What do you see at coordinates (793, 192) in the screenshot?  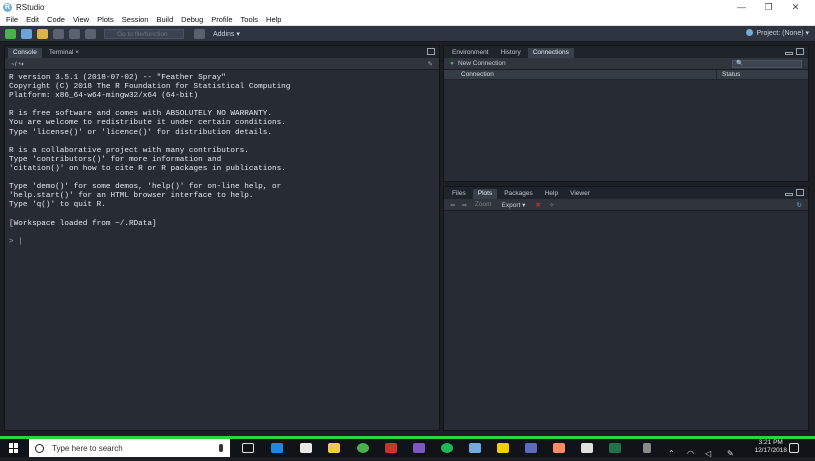 I see `files-pane-controls` at bounding box center [793, 192].